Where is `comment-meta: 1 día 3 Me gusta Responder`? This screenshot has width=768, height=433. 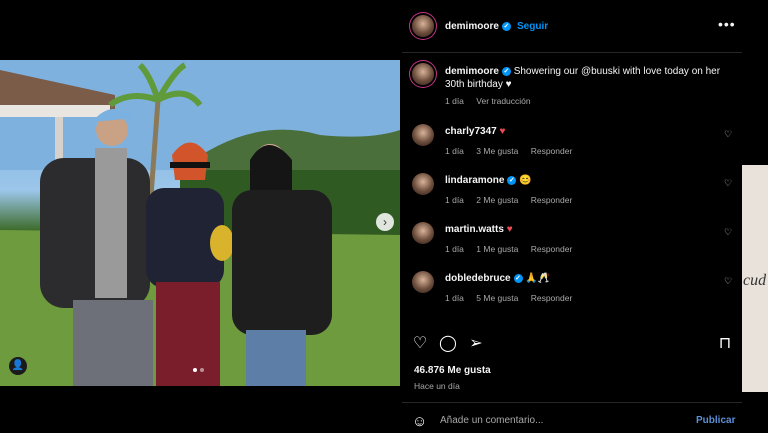 comment-meta: 1 día 3 Me gusta Responder is located at coordinates (513, 151).